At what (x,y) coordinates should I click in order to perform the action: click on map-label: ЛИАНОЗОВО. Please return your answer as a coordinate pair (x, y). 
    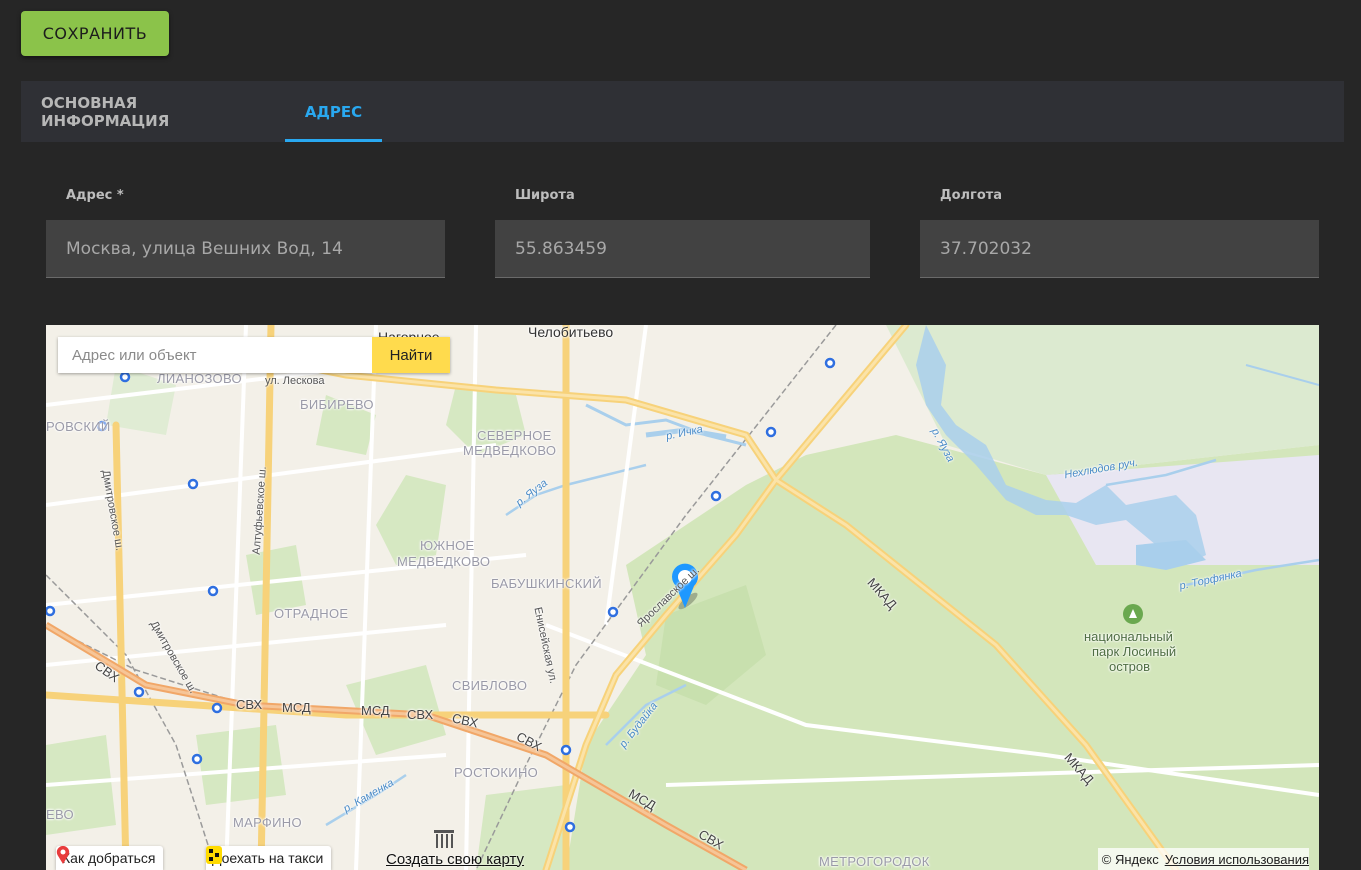
    Looking at the image, I should click on (199, 378).